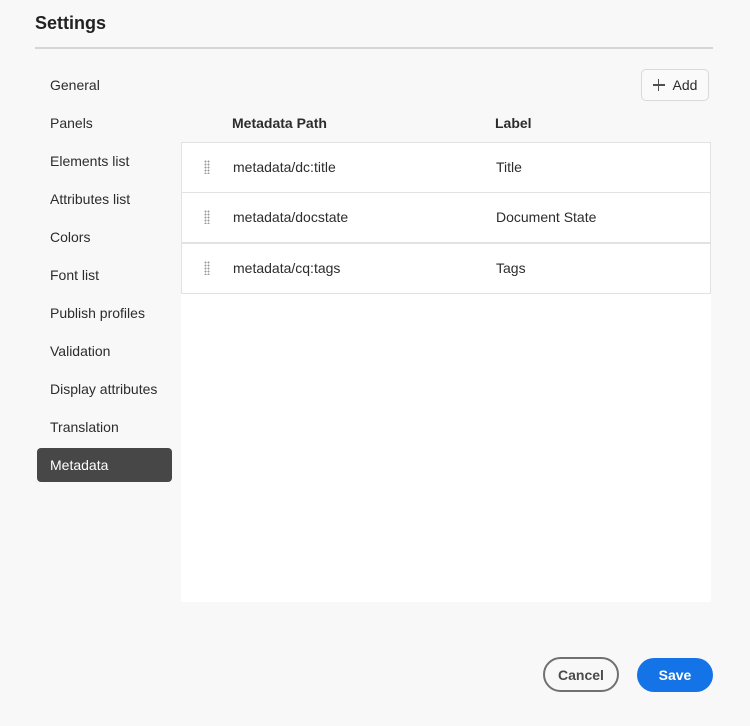 This screenshot has height=726, width=750. What do you see at coordinates (685, 85) in the screenshot?
I see `add-button-label: Add` at bounding box center [685, 85].